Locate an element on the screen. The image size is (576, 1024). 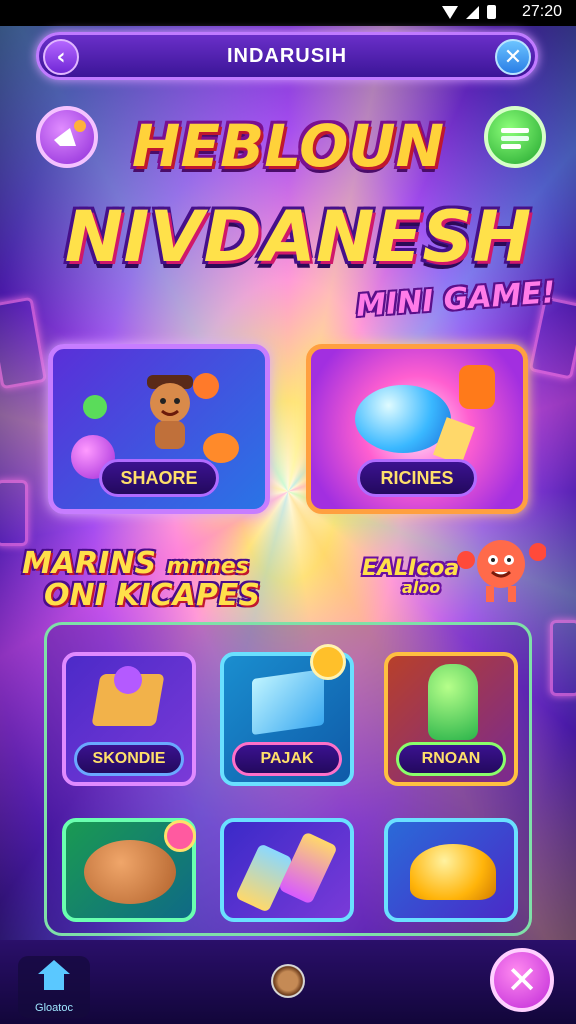
game-tile-2: PAJAK is located at coordinates (287, 715).